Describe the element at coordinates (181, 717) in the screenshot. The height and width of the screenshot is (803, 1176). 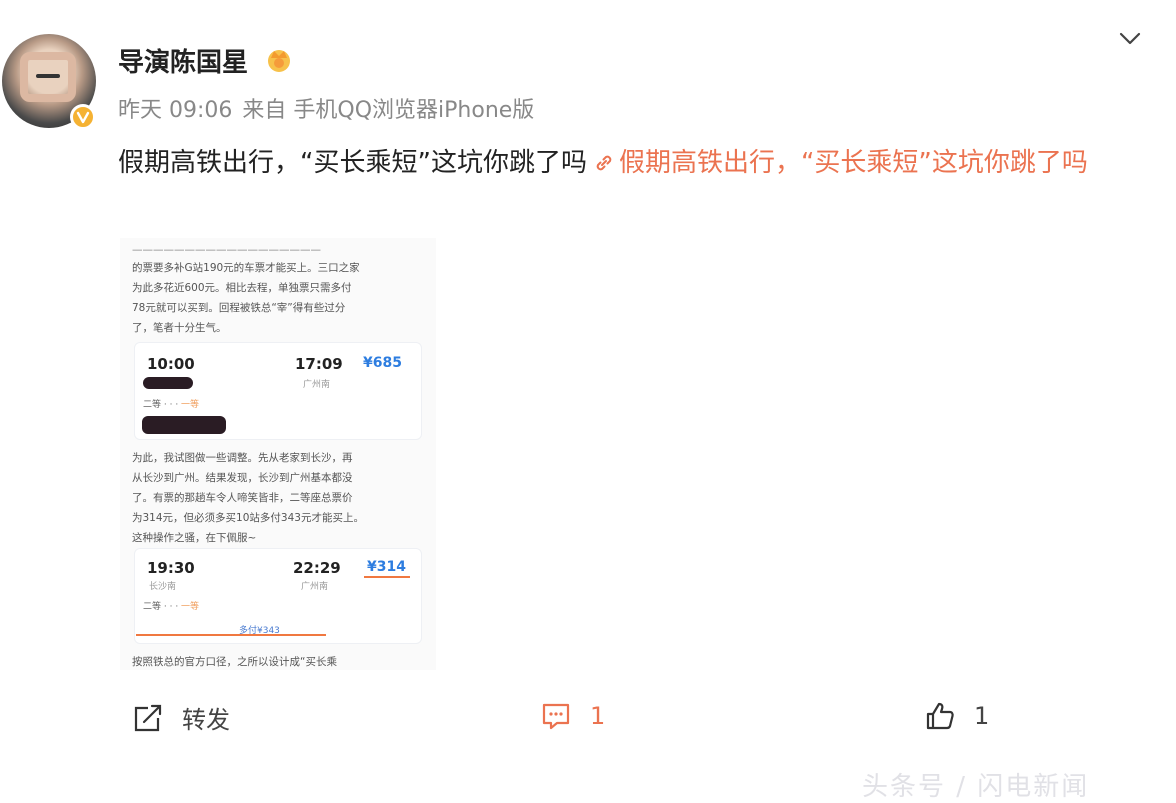
I see `repost-button: 转发` at that location.